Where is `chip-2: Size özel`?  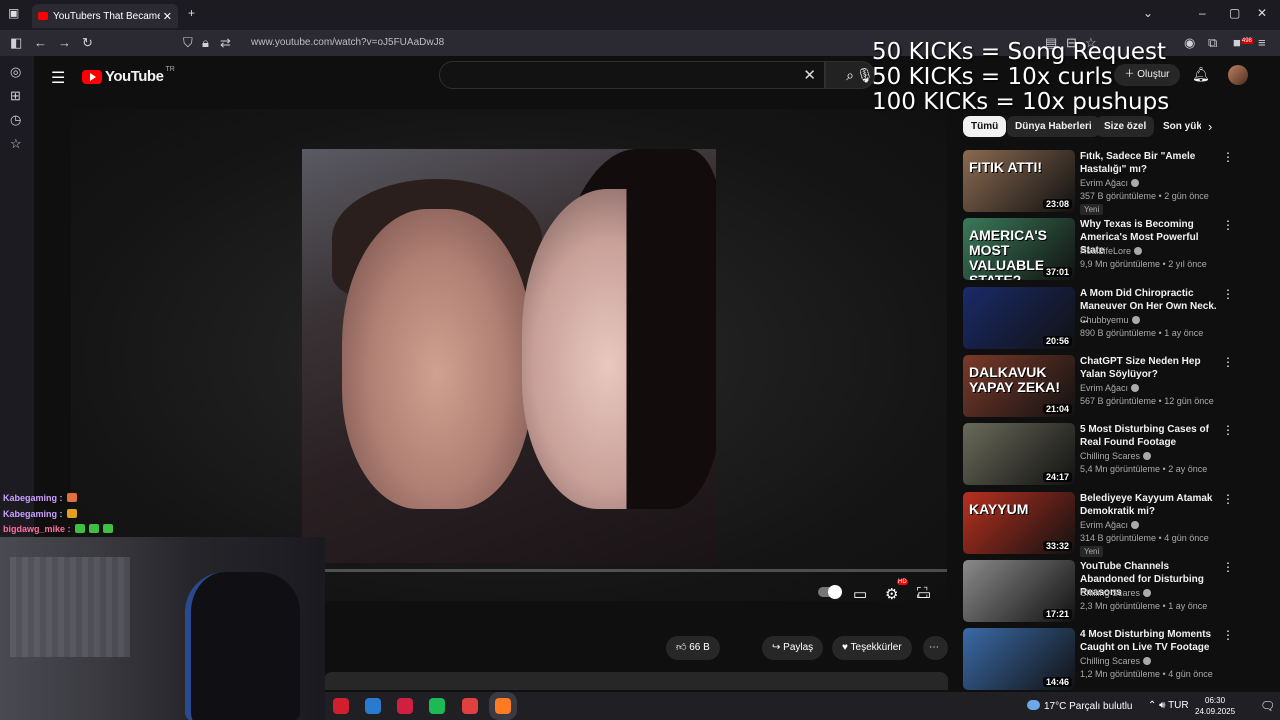
chip-2: Size özel is located at coordinates (1125, 126).